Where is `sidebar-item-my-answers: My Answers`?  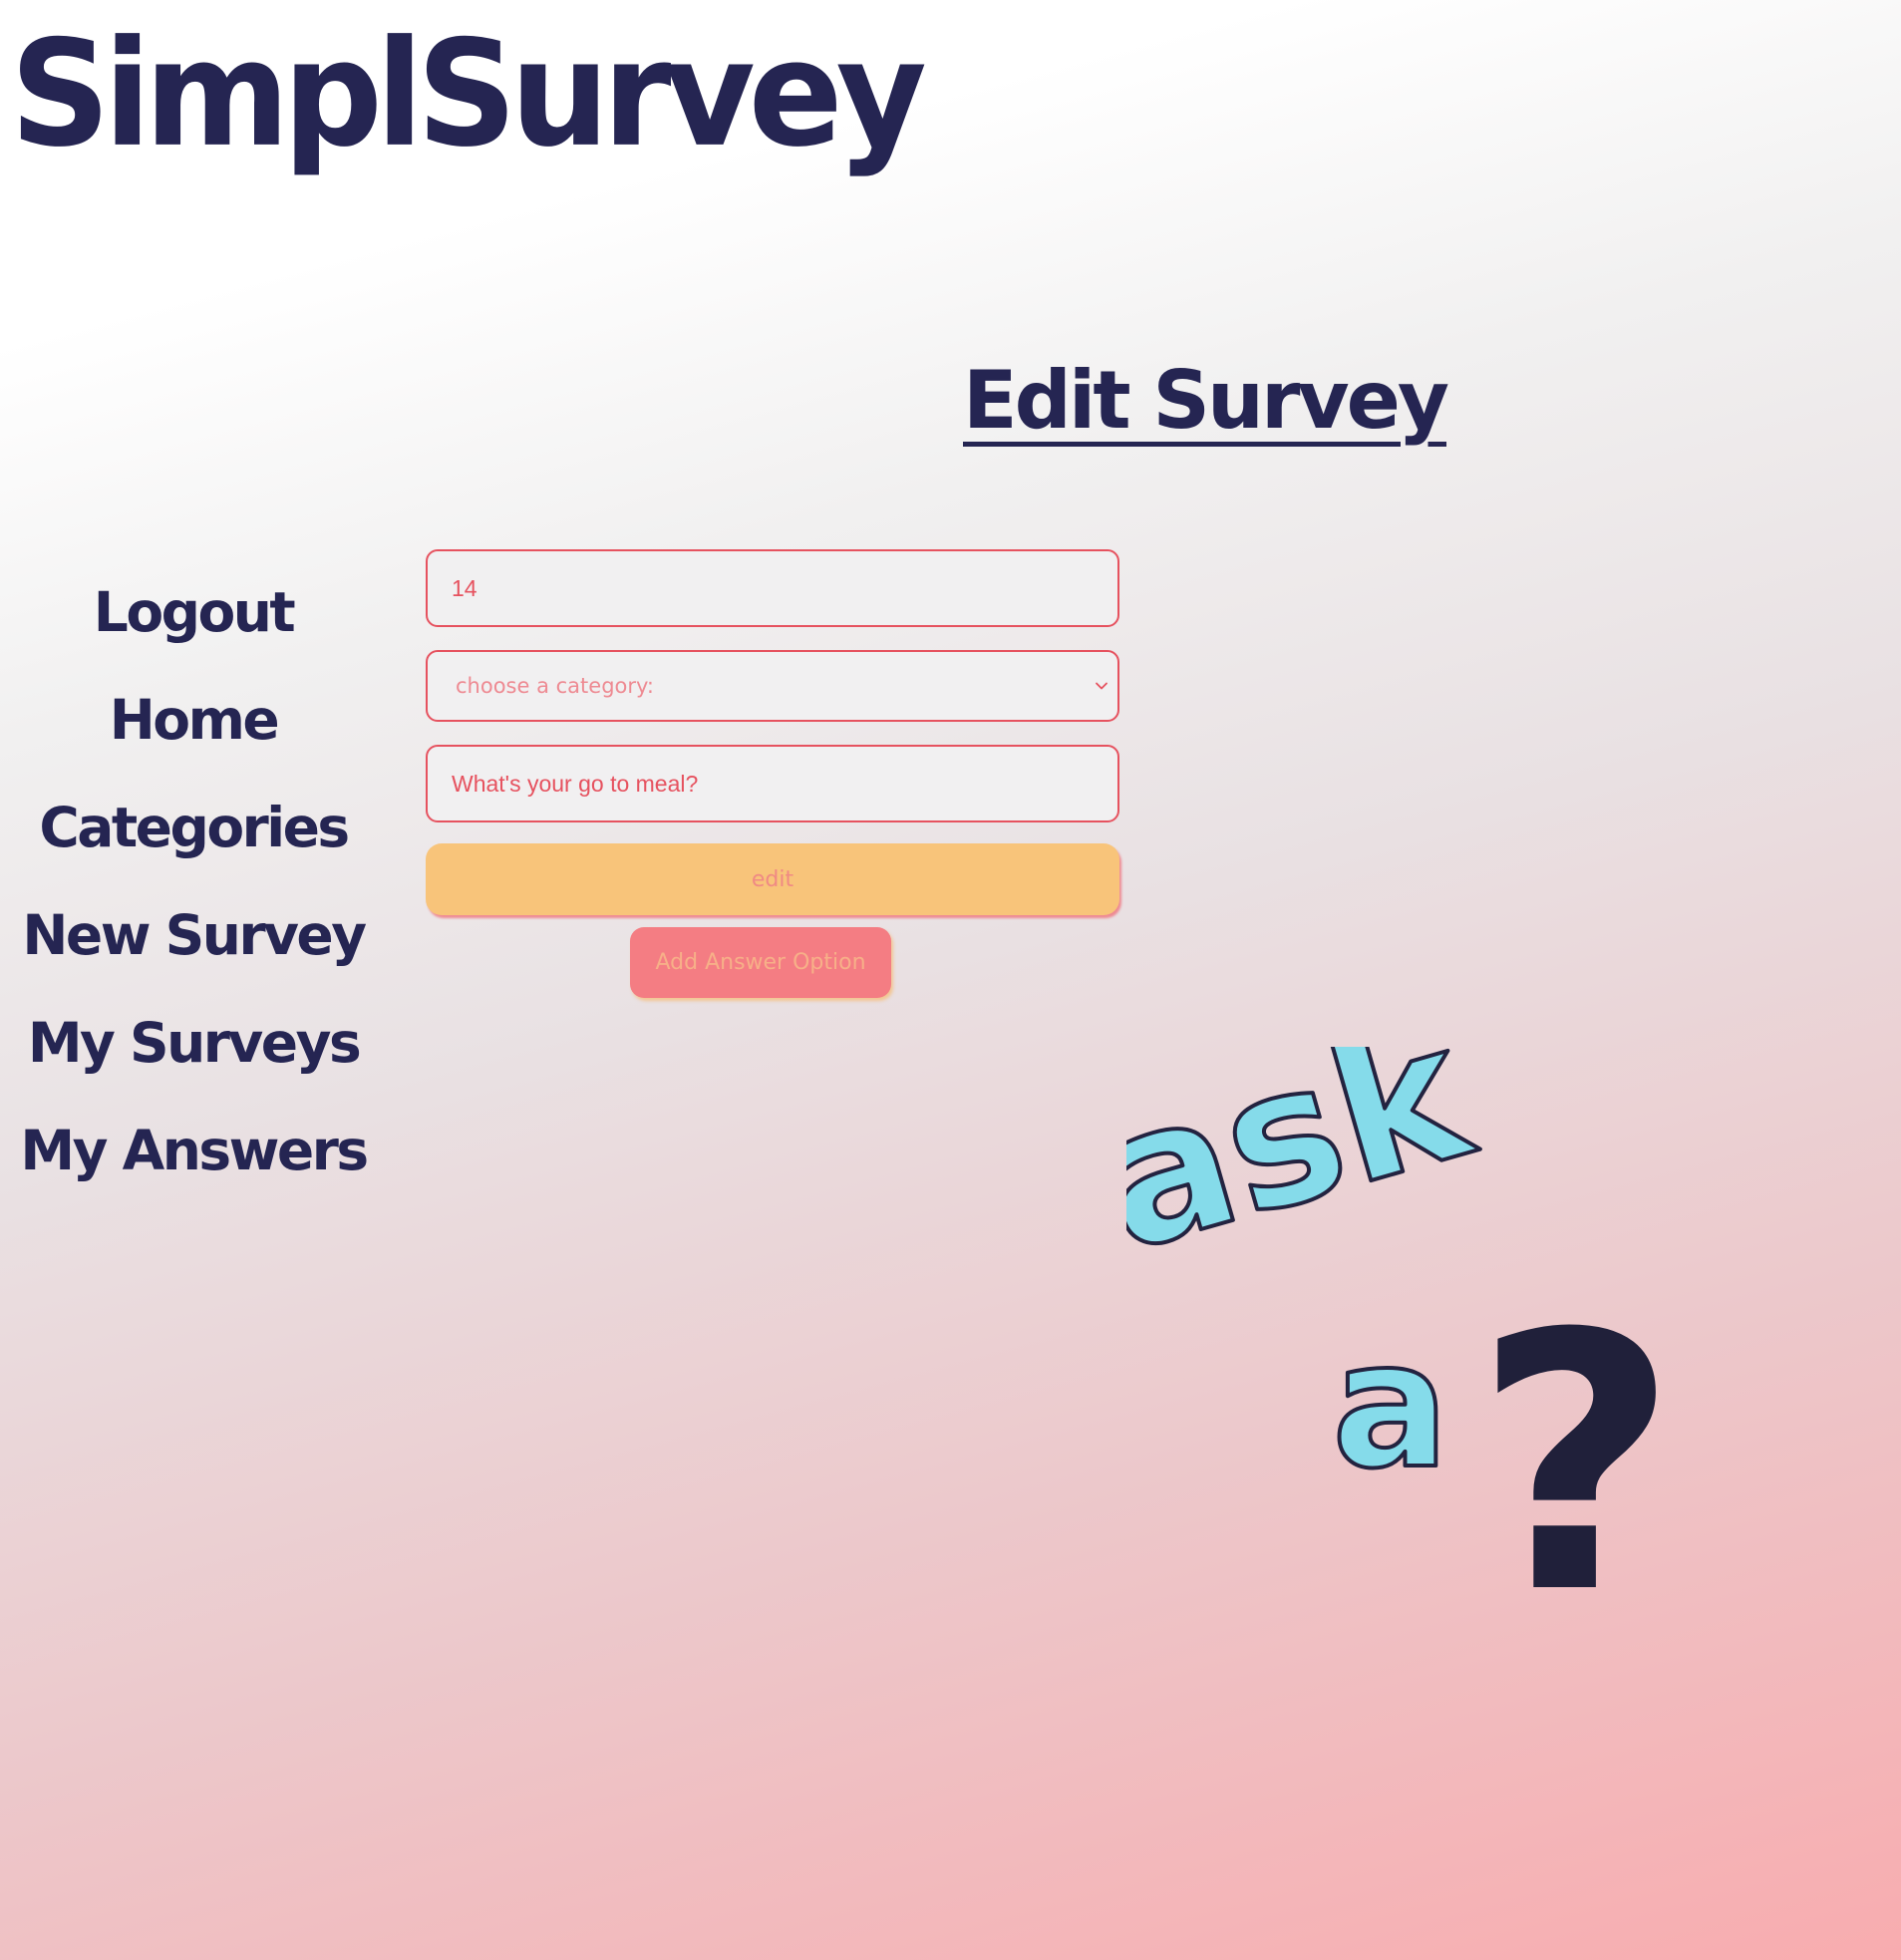
sidebar-item-my-answers: My Answers is located at coordinates (194, 1150).